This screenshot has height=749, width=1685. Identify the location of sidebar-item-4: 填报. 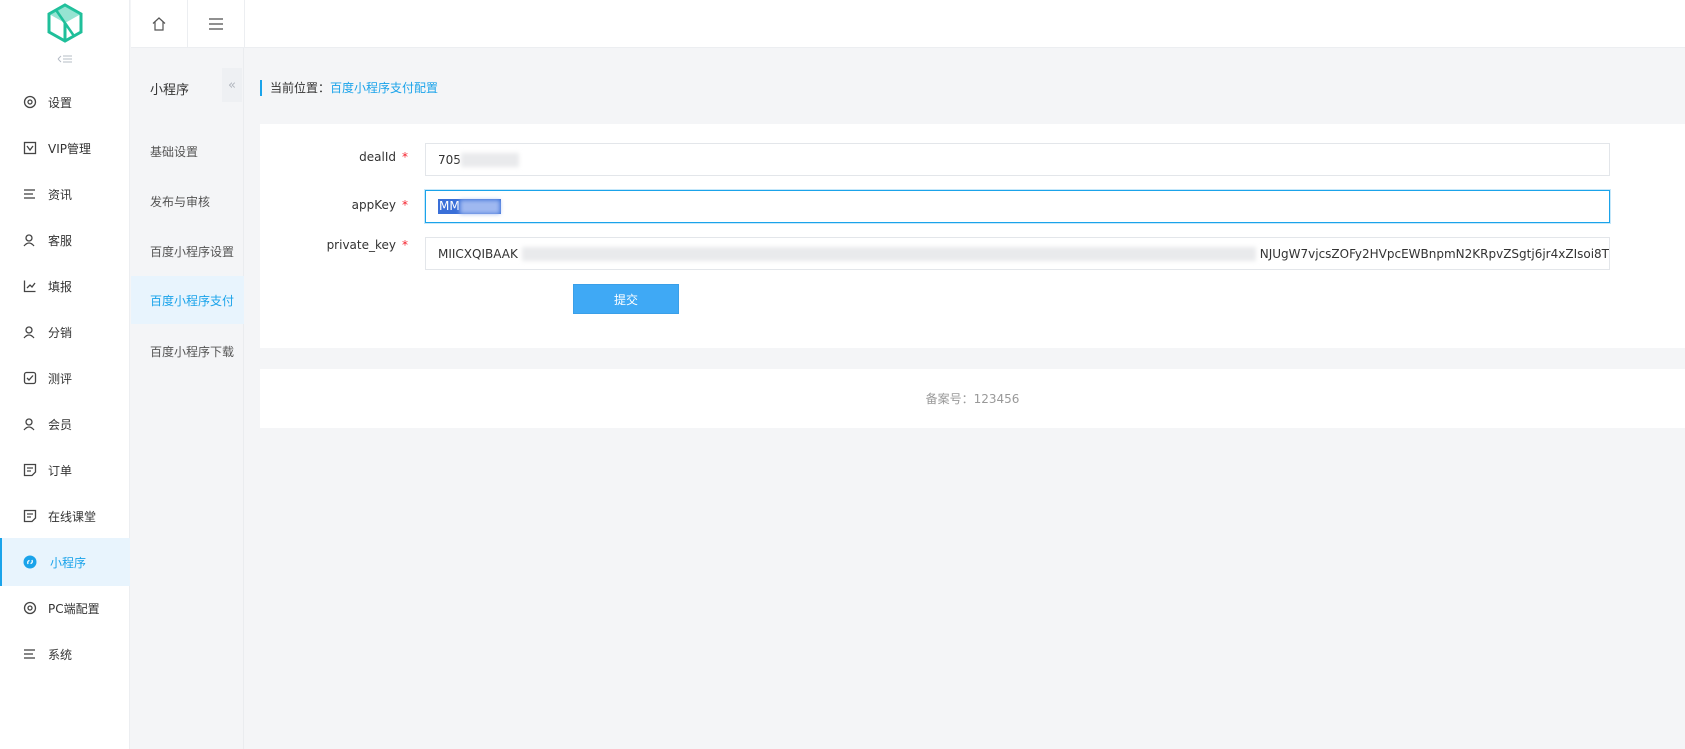
(65, 286).